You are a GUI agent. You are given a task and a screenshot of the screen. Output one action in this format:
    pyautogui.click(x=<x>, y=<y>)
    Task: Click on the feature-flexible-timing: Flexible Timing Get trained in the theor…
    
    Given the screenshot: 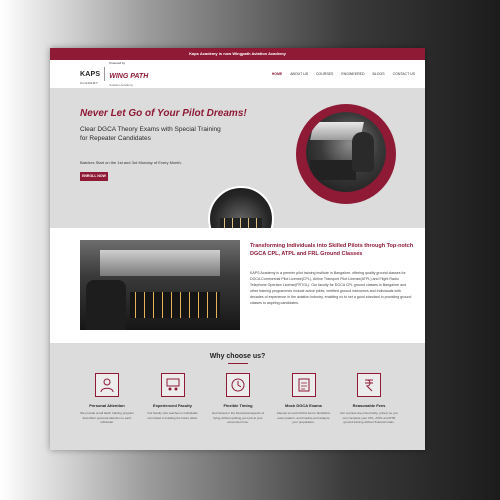 What is the action you would take?
    pyautogui.click(x=238, y=399)
    